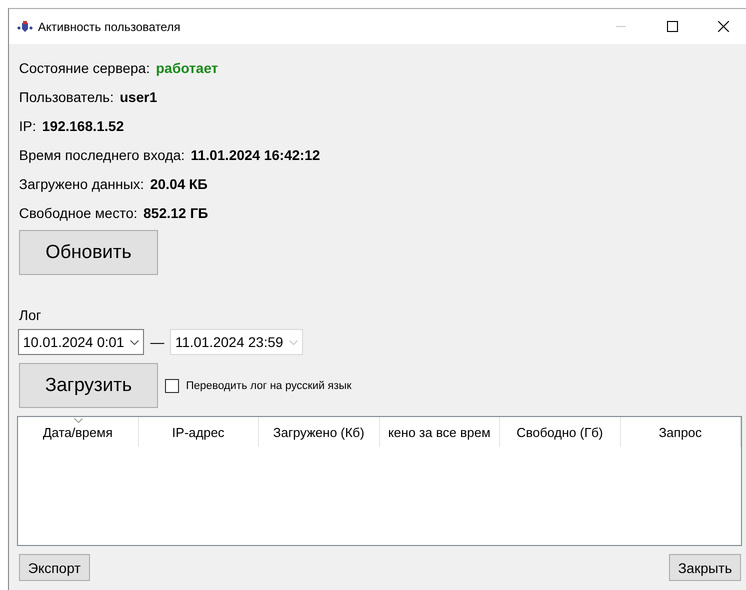 This screenshot has height=590, width=746. Describe the element at coordinates (172, 385) in the screenshot. I see `checkbox` at that location.